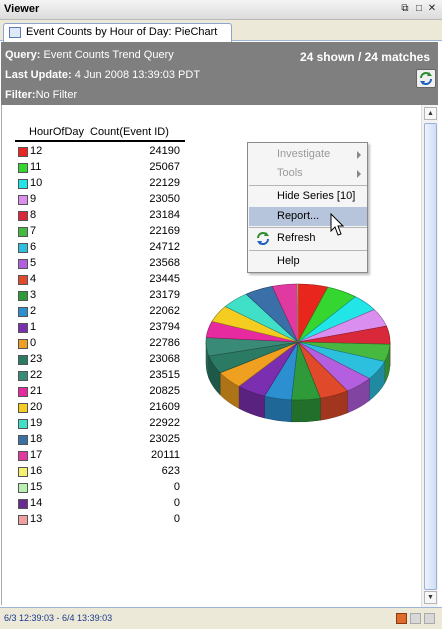 This screenshot has width=442, height=629. What do you see at coordinates (364, 57) in the screenshot?
I see `match-count: 24 shown / 24 matches` at bounding box center [364, 57].